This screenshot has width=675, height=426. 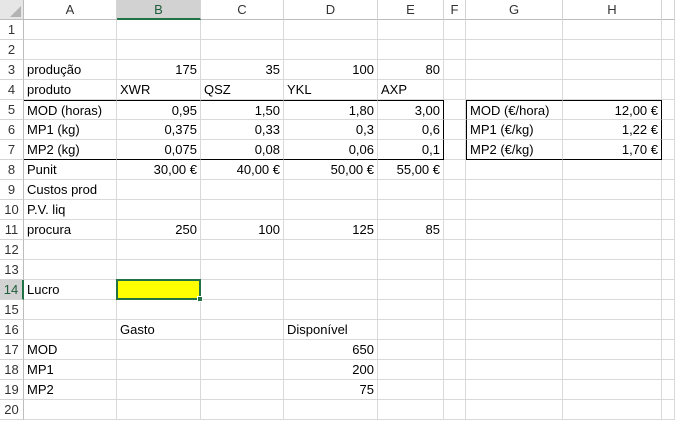 I want to click on row-header-4: 4, so click(x=12, y=90).